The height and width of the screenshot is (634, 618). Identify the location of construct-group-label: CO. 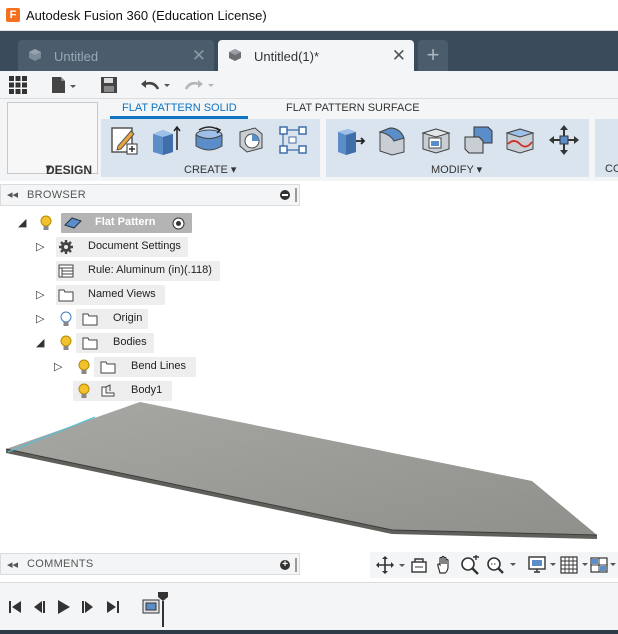
(611, 169).